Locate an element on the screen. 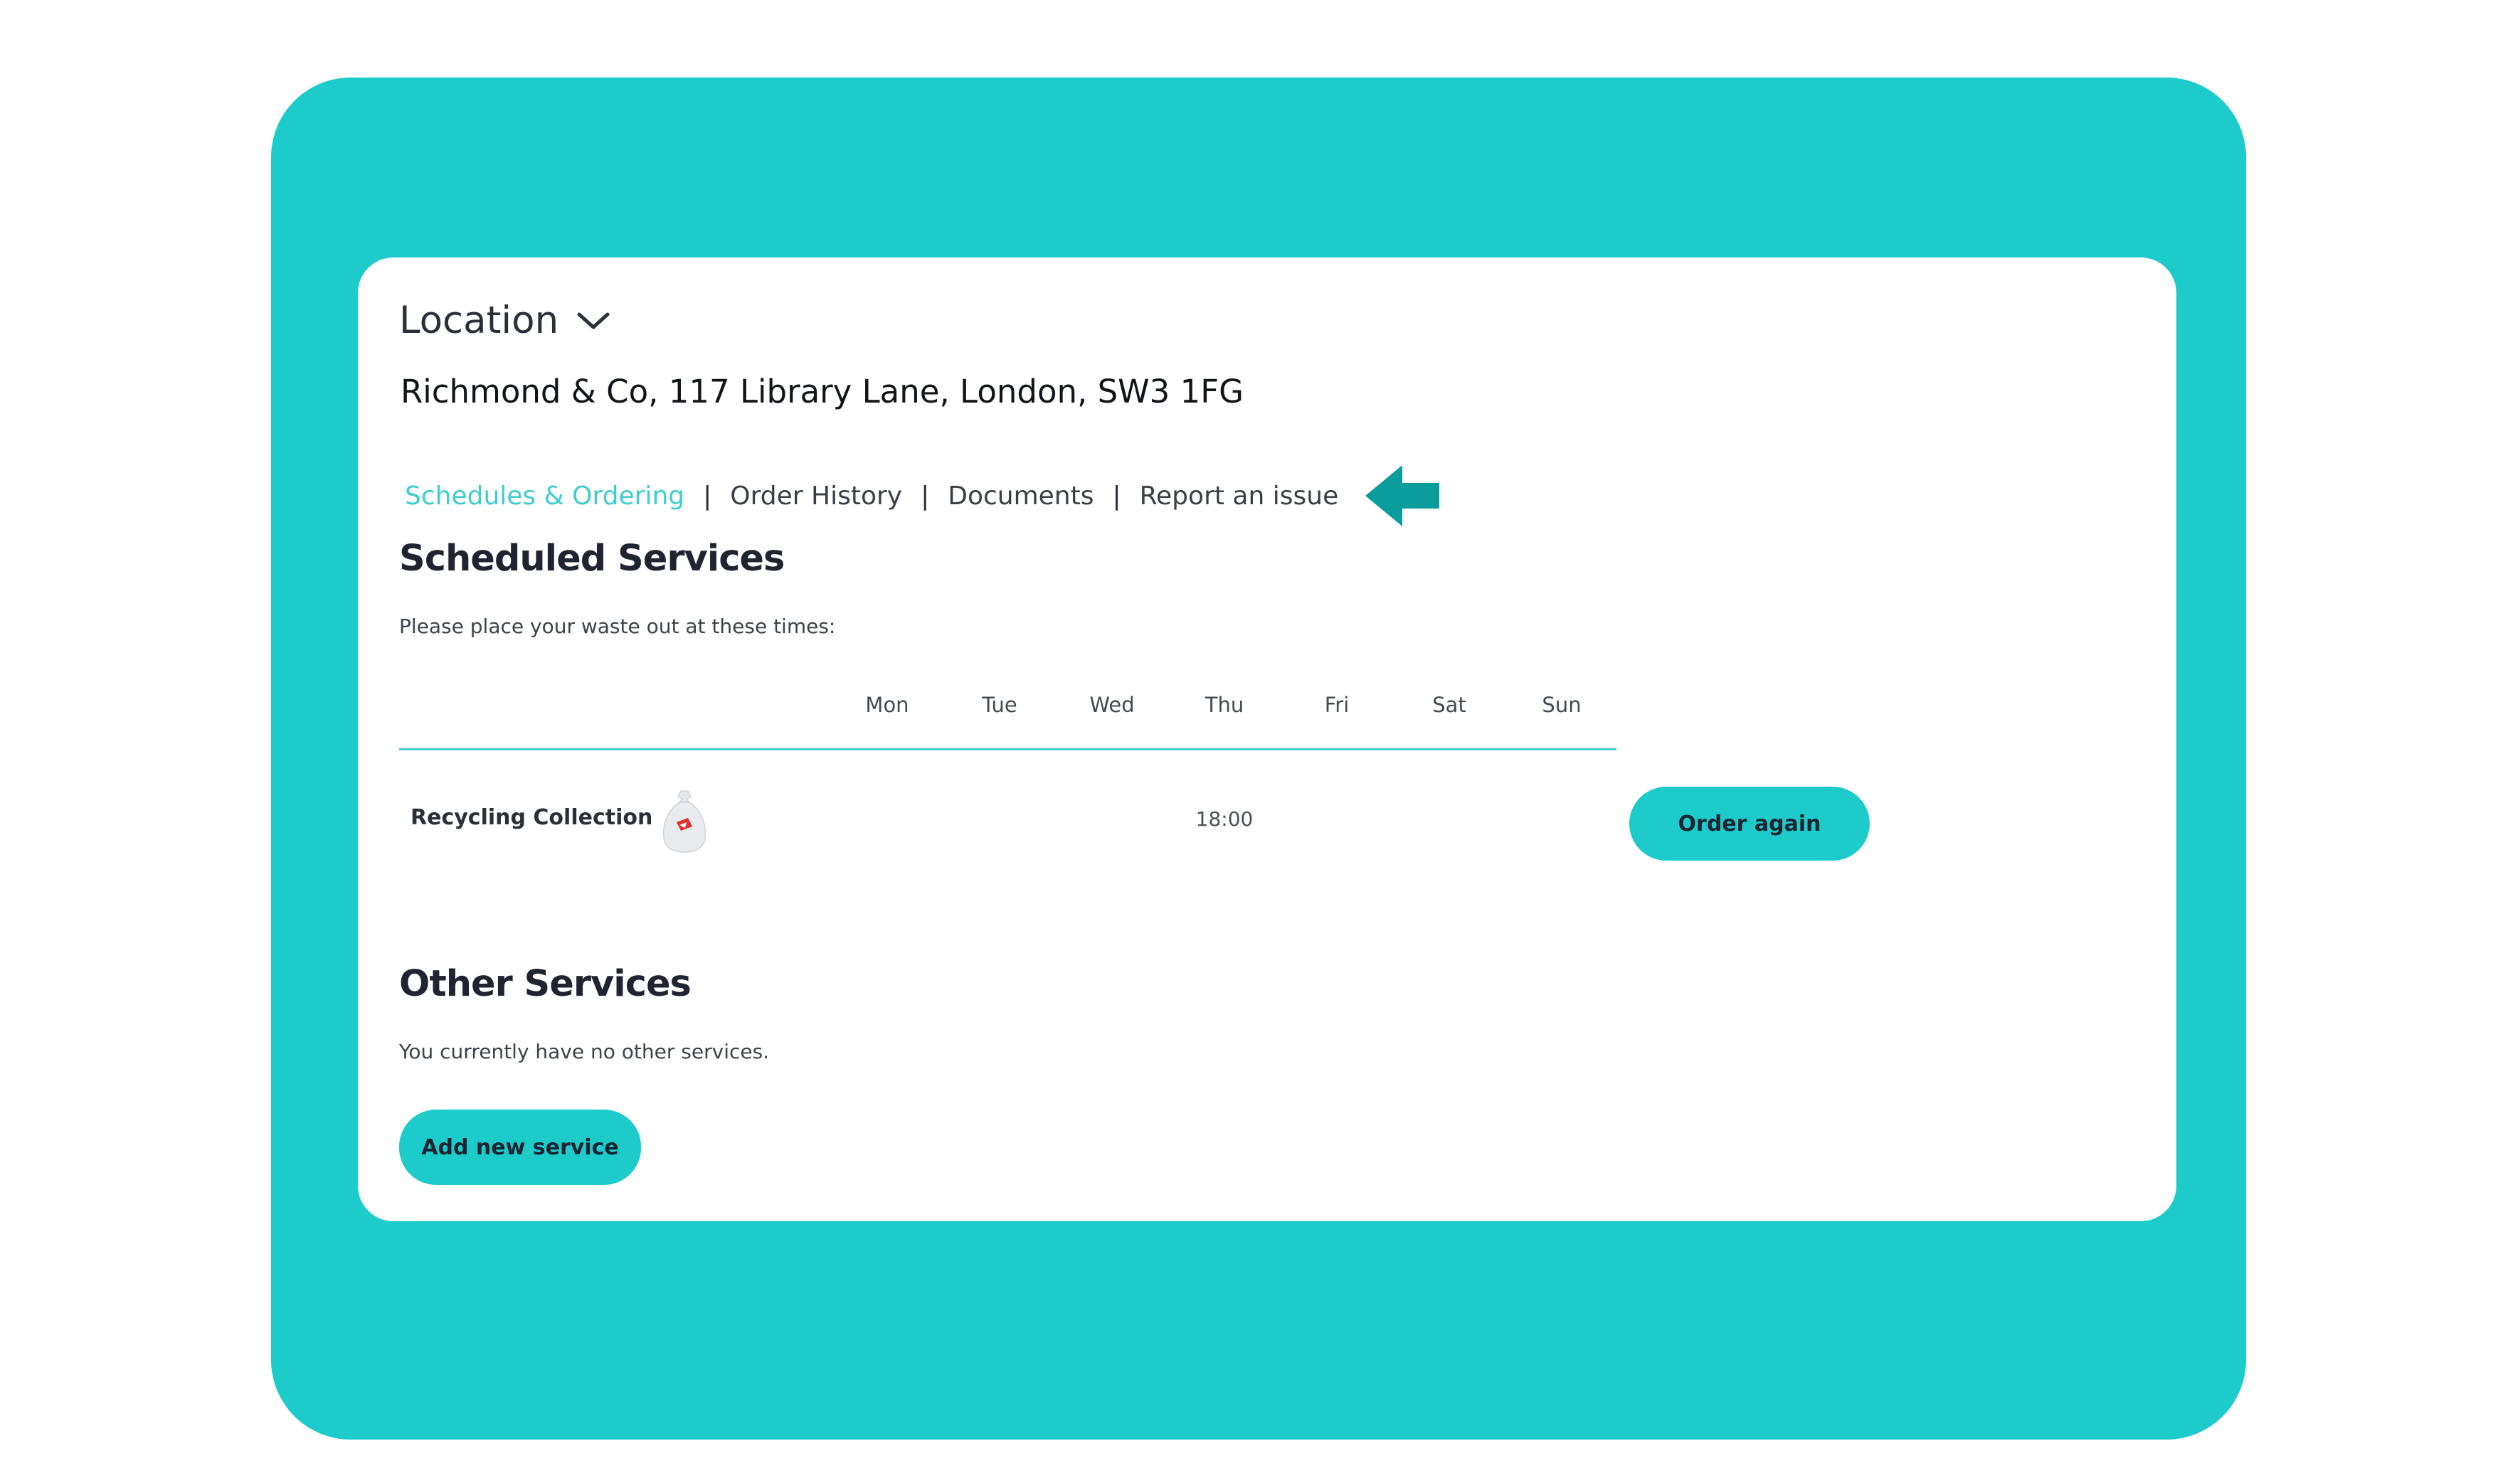 Image resolution: width=2520 pixels, height=1473 pixels. service-time-thu: 18:00 is located at coordinates (1224, 819).